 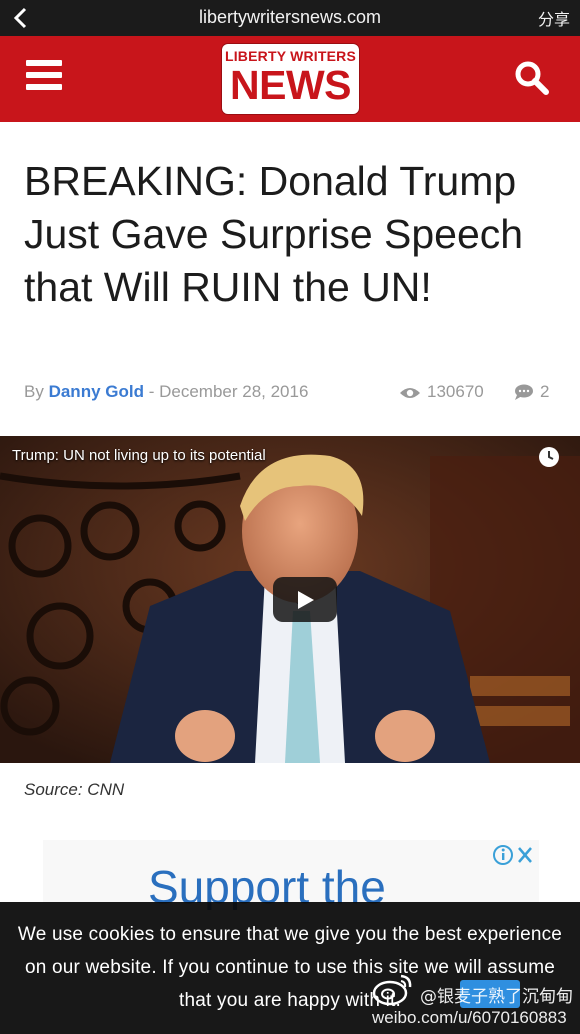 I want to click on video-source: Source: CNN, so click(x=74, y=789).